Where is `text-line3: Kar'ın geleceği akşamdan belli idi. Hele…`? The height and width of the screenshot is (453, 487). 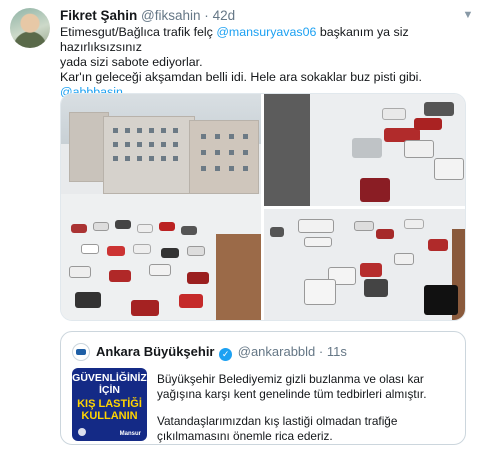
text-line3: Kar'ın geleceği akşamdan belli idi. Hele… is located at coordinates (241, 77).